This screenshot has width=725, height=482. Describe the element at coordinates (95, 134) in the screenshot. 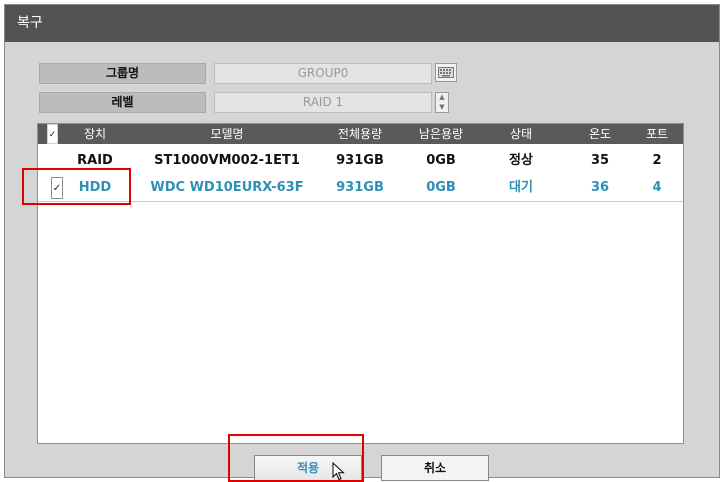

I see `col-device: 장치` at that location.